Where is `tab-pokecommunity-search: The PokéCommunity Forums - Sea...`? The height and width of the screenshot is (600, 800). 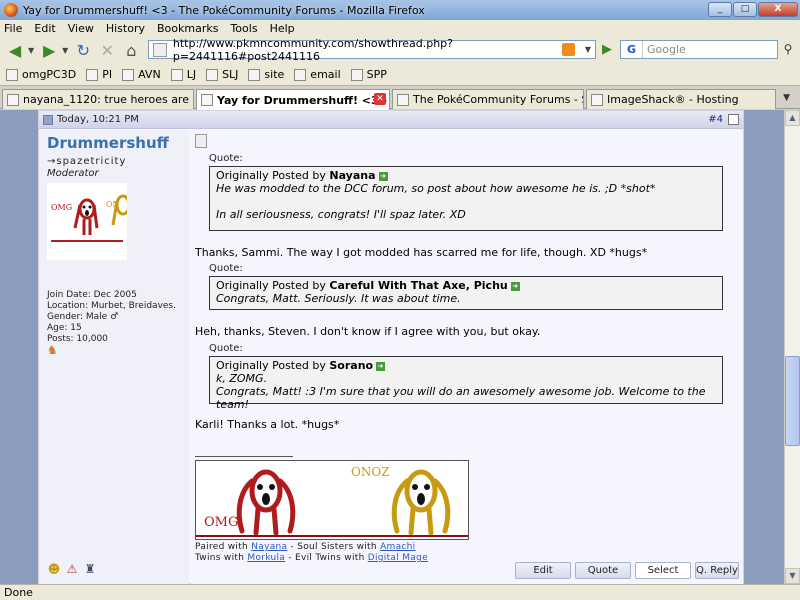 tab-pokecommunity-search: The PokéCommunity Forums - Sea... is located at coordinates (488, 99).